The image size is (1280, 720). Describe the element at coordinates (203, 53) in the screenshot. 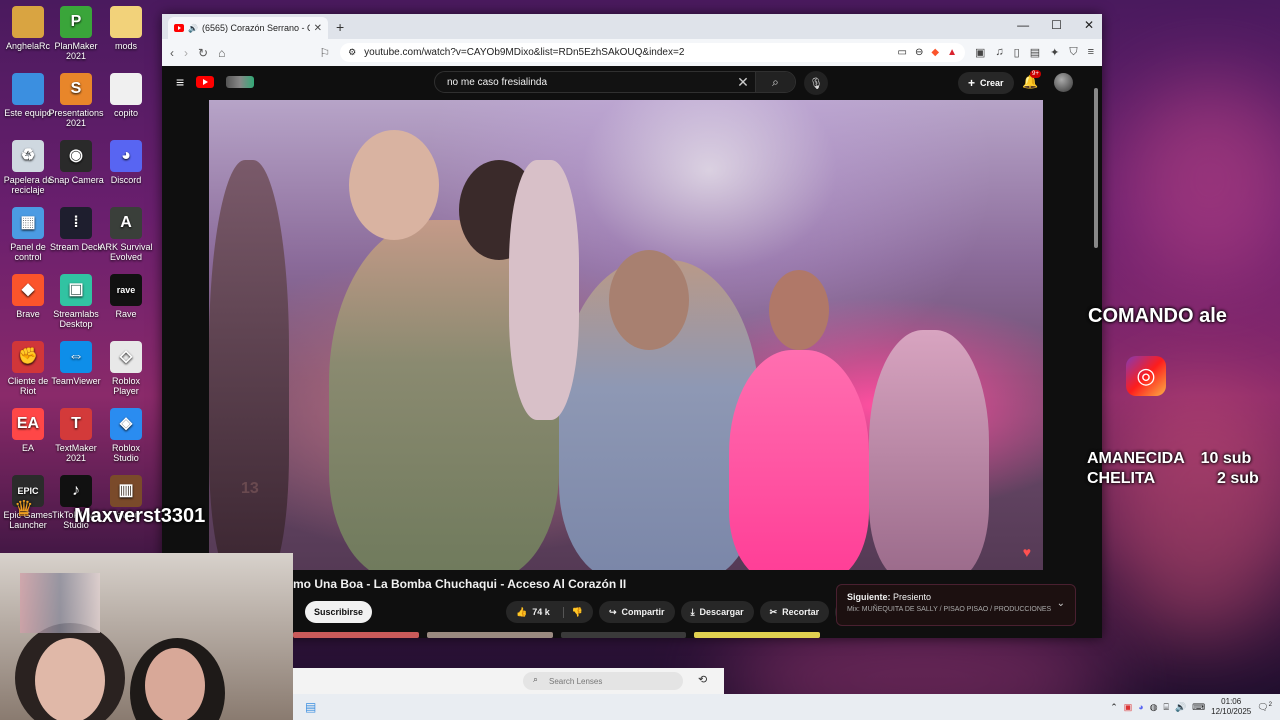

I see `reload-icon: ↻` at that location.